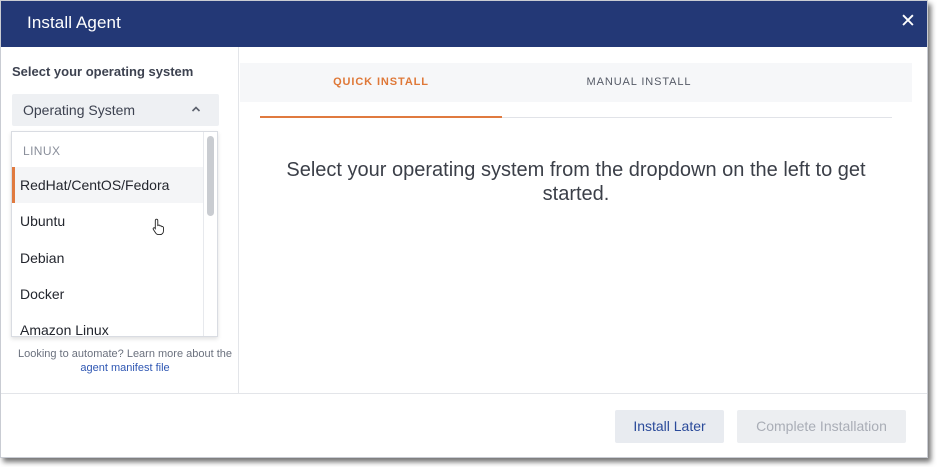 The image size is (937, 467). Describe the element at coordinates (381, 117) in the screenshot. I see `active-tab-indicator` at that location.